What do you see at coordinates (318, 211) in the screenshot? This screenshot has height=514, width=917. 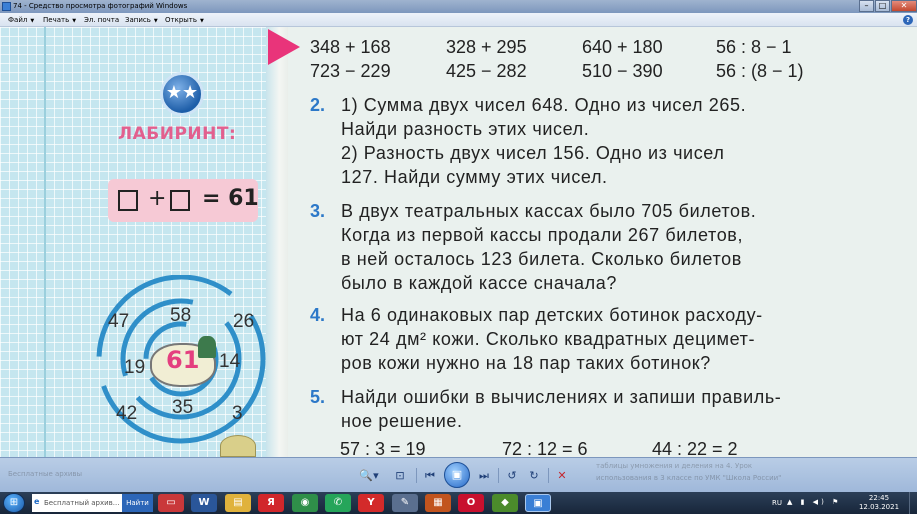 I see `task-number: 3.` at bounding box center [318, 211].